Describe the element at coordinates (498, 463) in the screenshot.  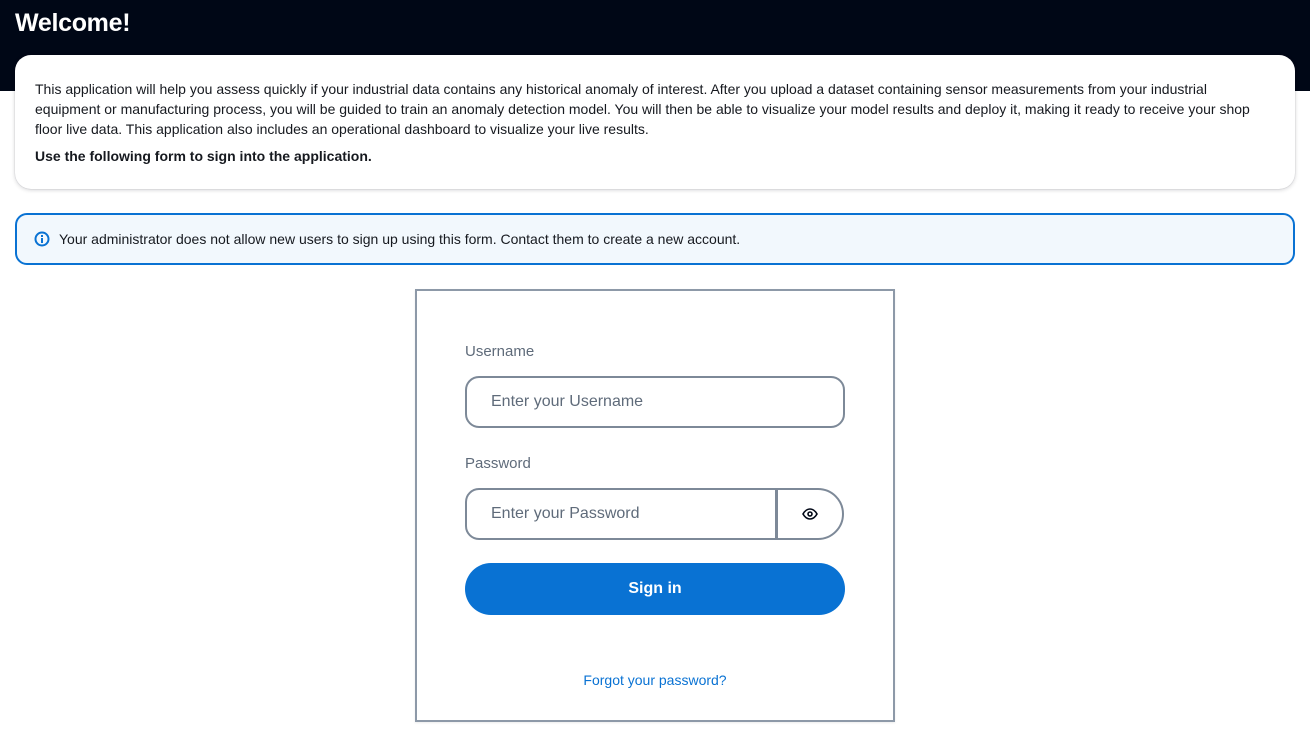
I see `password-label: Password` at that location.